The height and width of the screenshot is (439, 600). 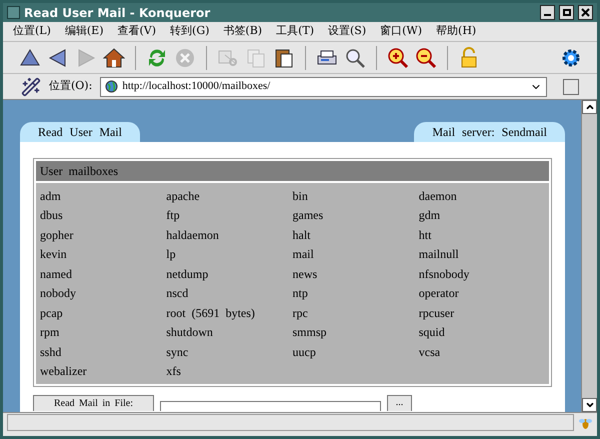 What do you see at coordinates (426, 57) in the screenshot?
I see `zoom-out-icon` at bounding box center [426, 57].